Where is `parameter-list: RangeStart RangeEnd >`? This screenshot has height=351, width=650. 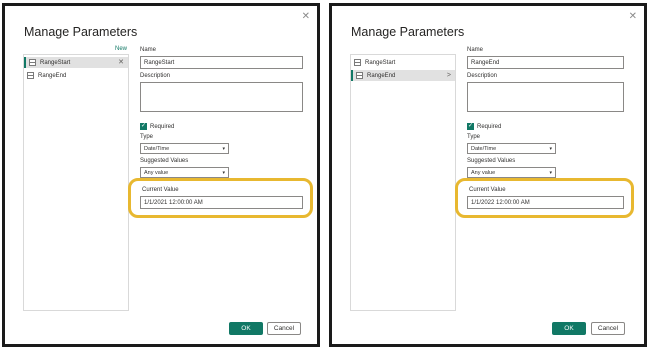 parameter-list: RangeStart RangeEnd > is located at coordinates (403, 182).